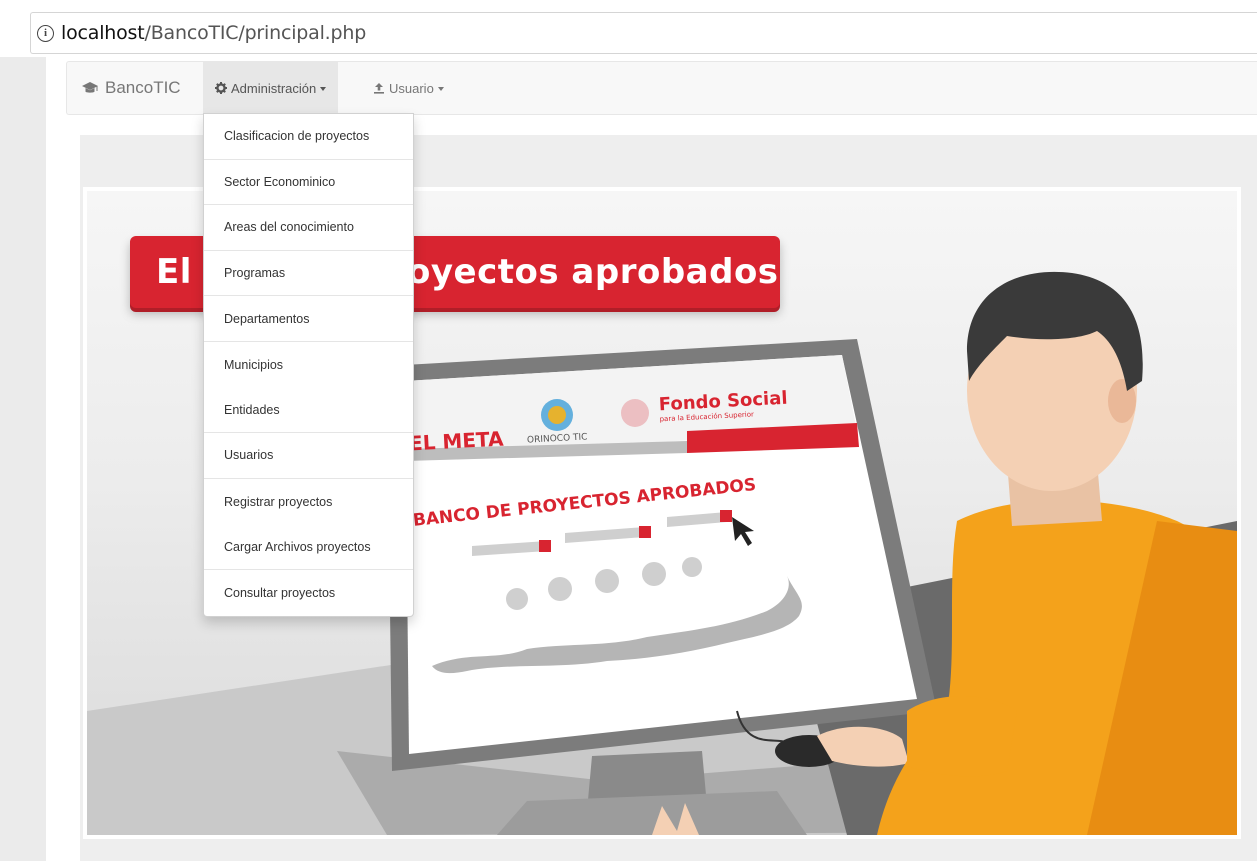 The height and width of the screenshot is (861, 1257). Describe the element at coordinates (308, 137) in the screenshot. I see `menu-item-clasificacion-proyectos: Clasificacion de proyectos` at that location.